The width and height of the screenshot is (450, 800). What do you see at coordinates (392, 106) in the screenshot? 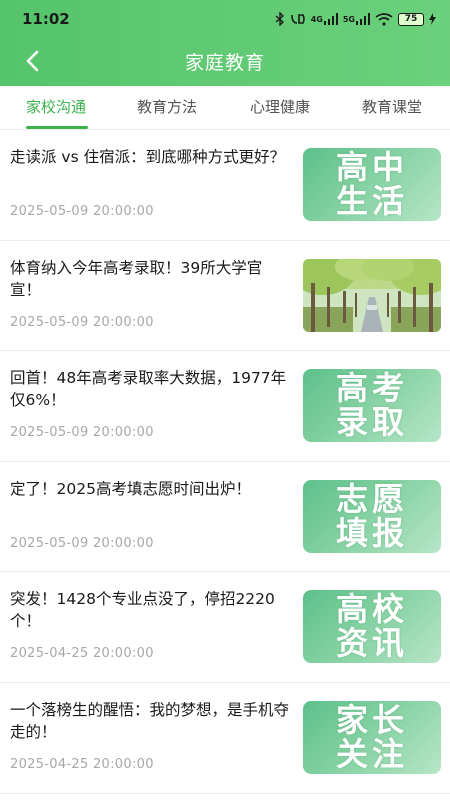
I see `tab-classroom: 教育课堂` at bounding box center [392, 106].